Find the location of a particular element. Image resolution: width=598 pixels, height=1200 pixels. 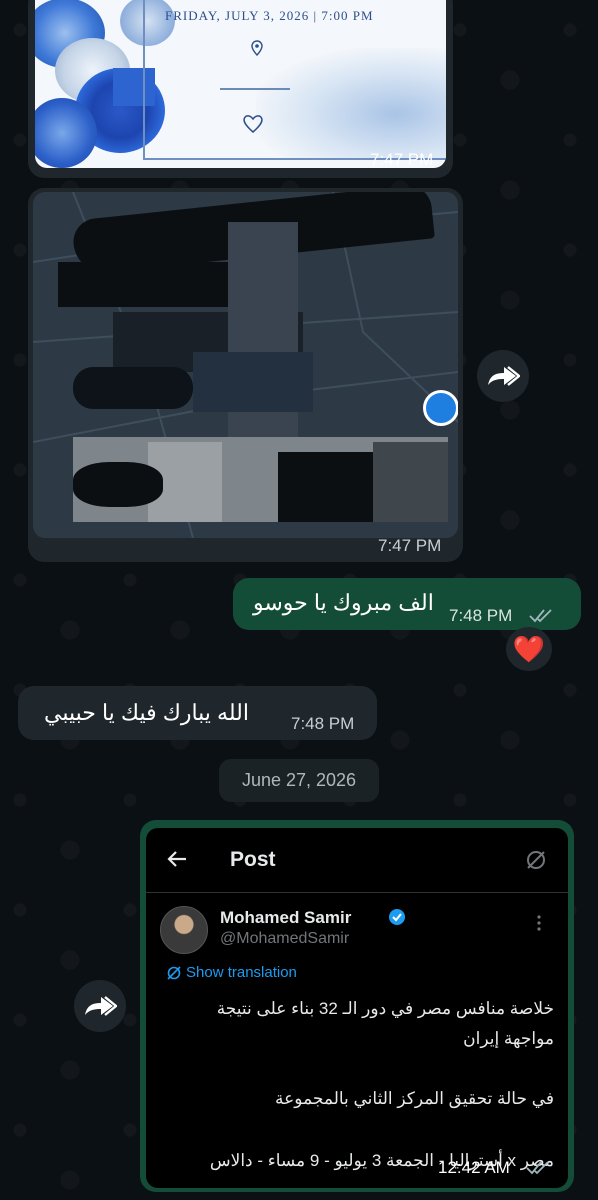

message-reaction: ❤️ is located at coordinates (529, 649).